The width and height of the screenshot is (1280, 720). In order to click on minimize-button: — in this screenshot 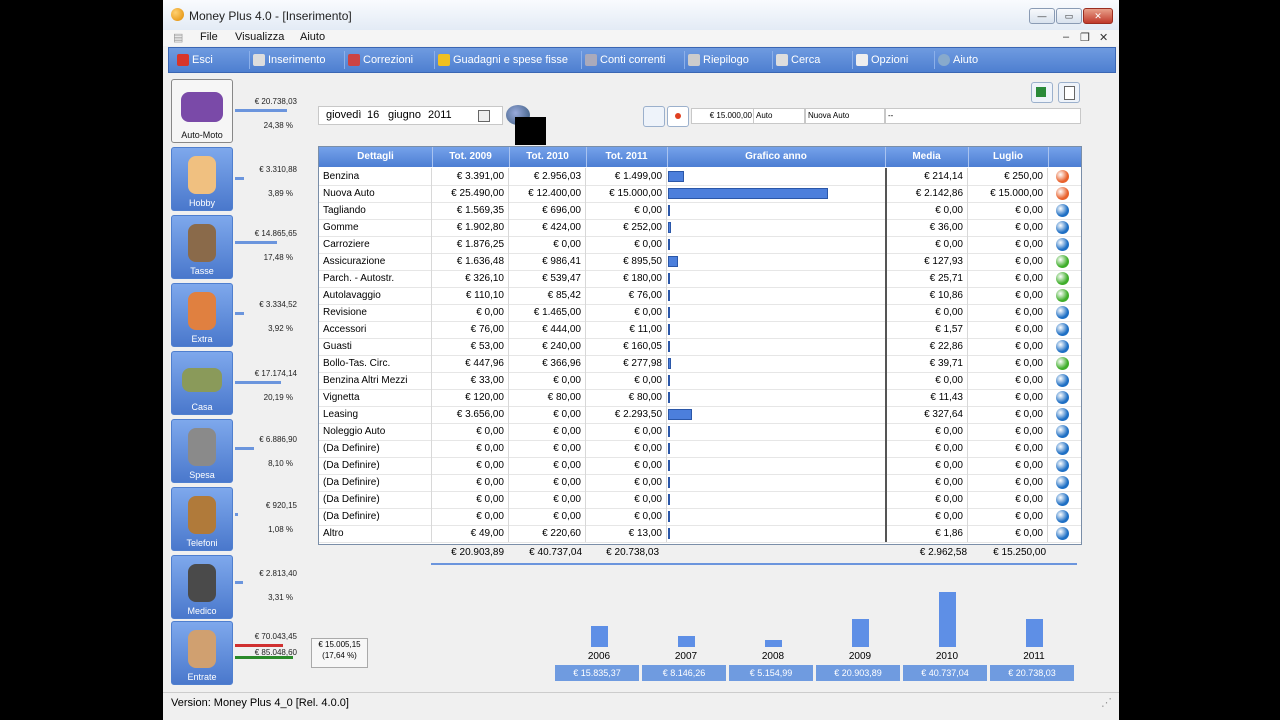, I will do `click(1042, 16)`.